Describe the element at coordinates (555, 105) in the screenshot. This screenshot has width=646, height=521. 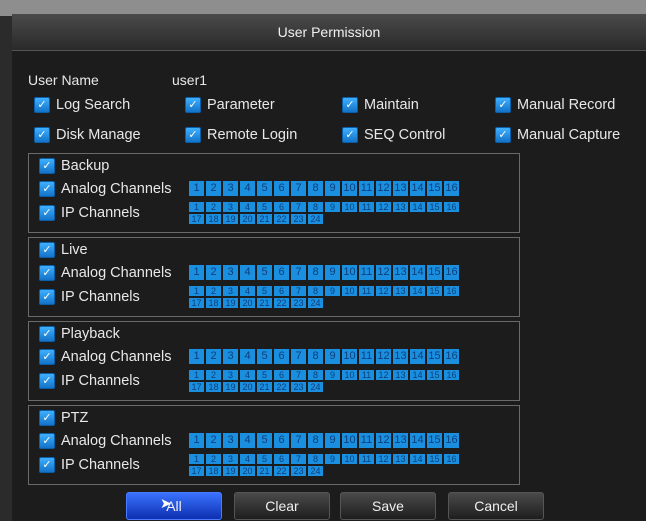
I see `manual-record-checkbox: ✓ Manual Record` at that location.